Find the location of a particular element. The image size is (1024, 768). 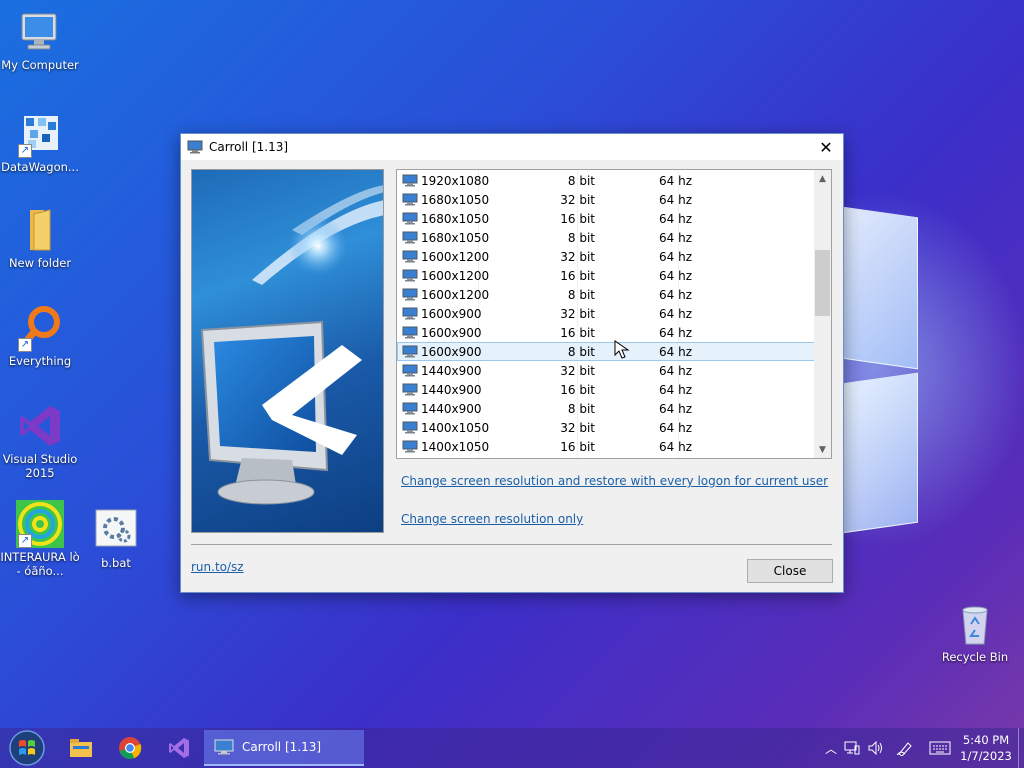

taskbar-chrome is located at coordinates (130, 748).